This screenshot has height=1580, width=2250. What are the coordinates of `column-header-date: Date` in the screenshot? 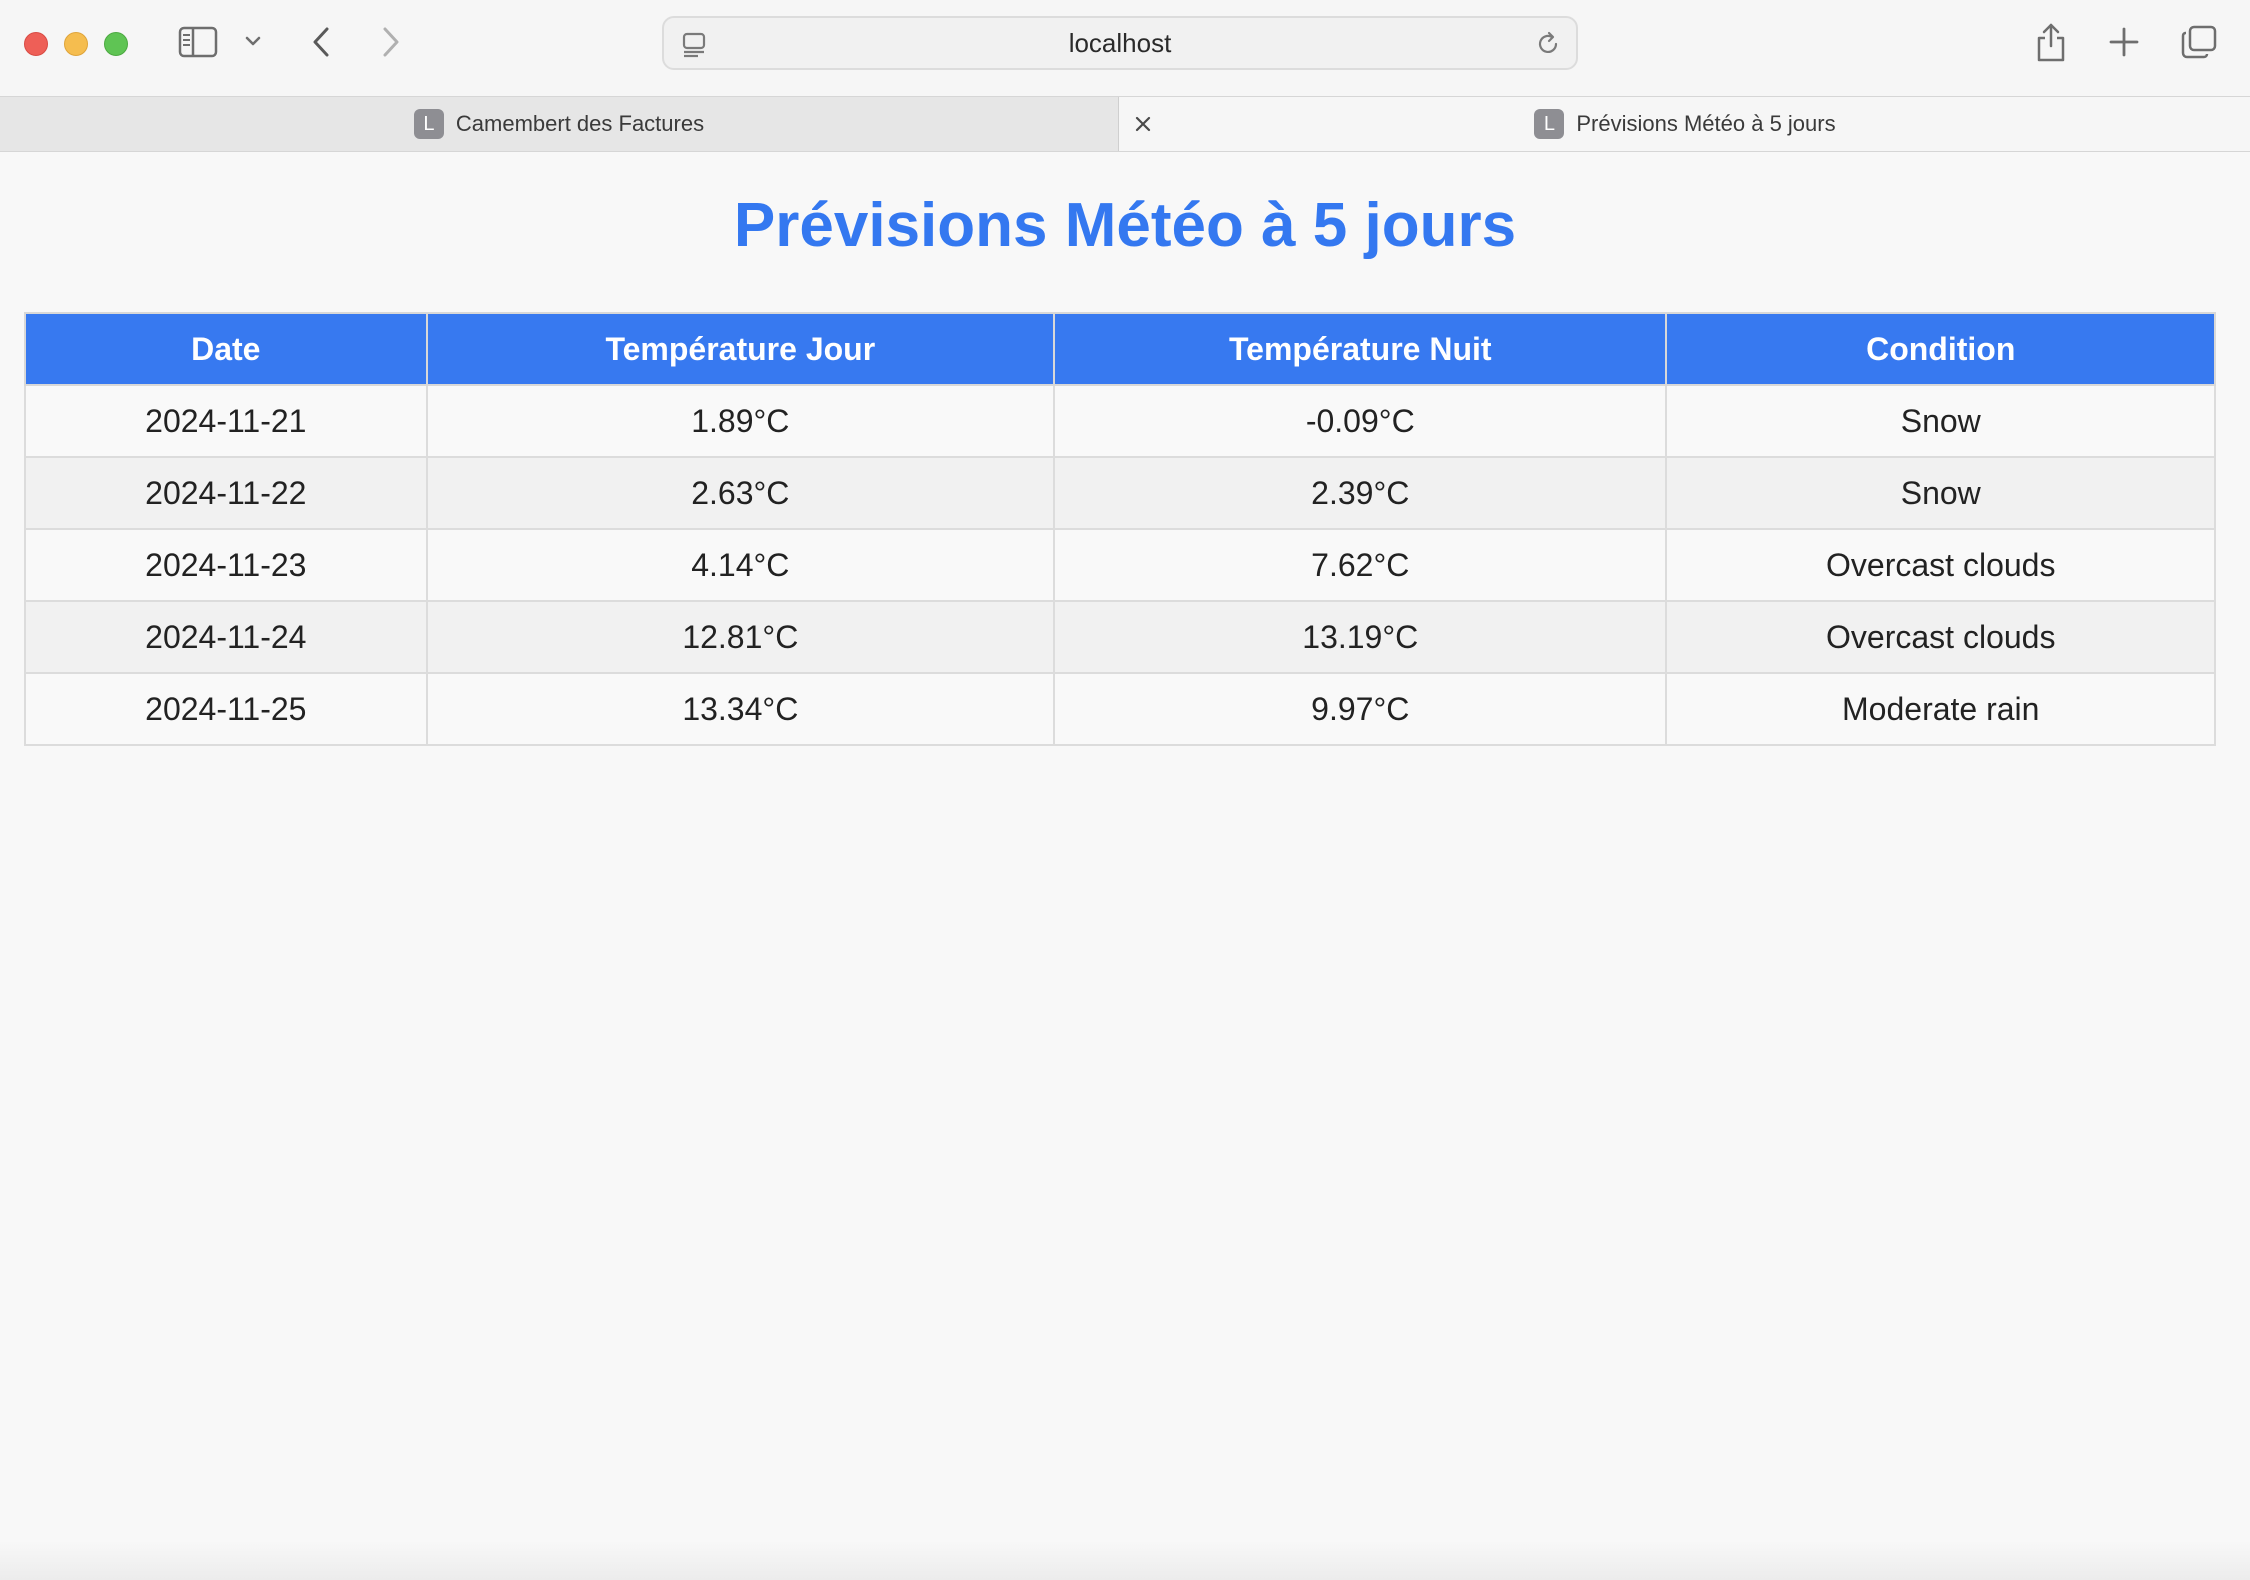 It's located at (226, 349).